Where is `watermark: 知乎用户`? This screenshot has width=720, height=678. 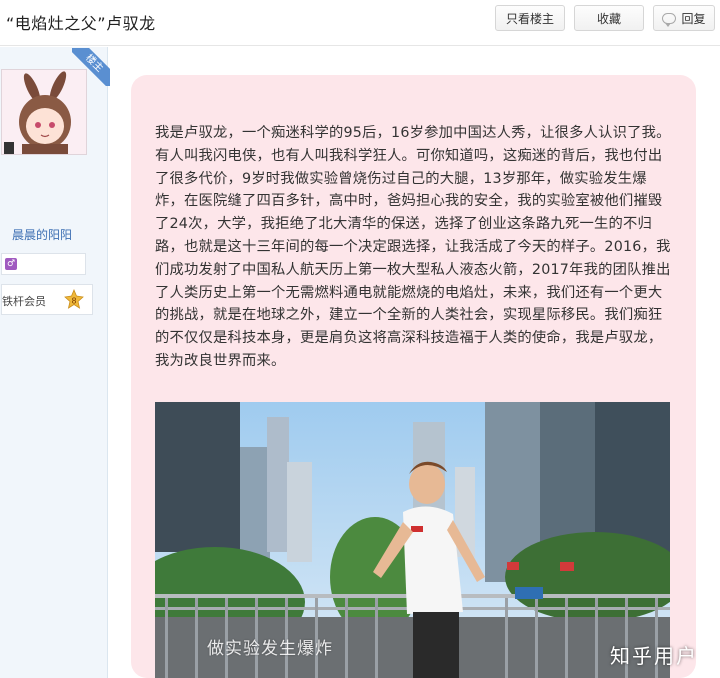 watermark: 知乎用户 is located at coordinates (654, 656).